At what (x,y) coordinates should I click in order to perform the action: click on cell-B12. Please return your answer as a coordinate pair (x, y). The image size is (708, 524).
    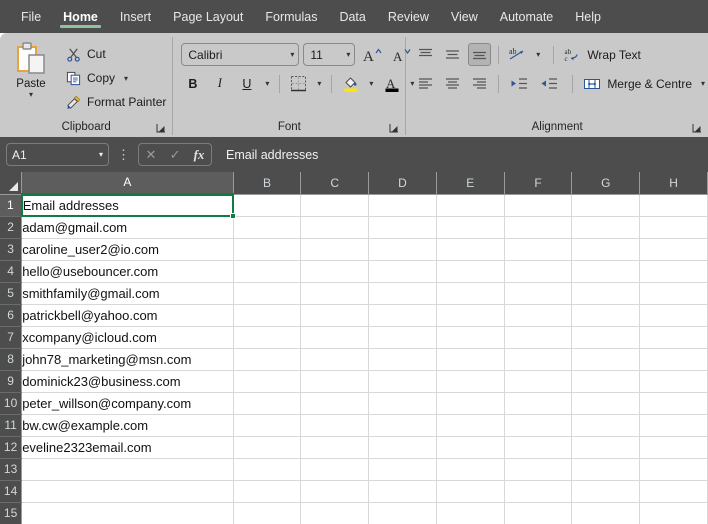
    Looking at the image, I should click on (267, 447).